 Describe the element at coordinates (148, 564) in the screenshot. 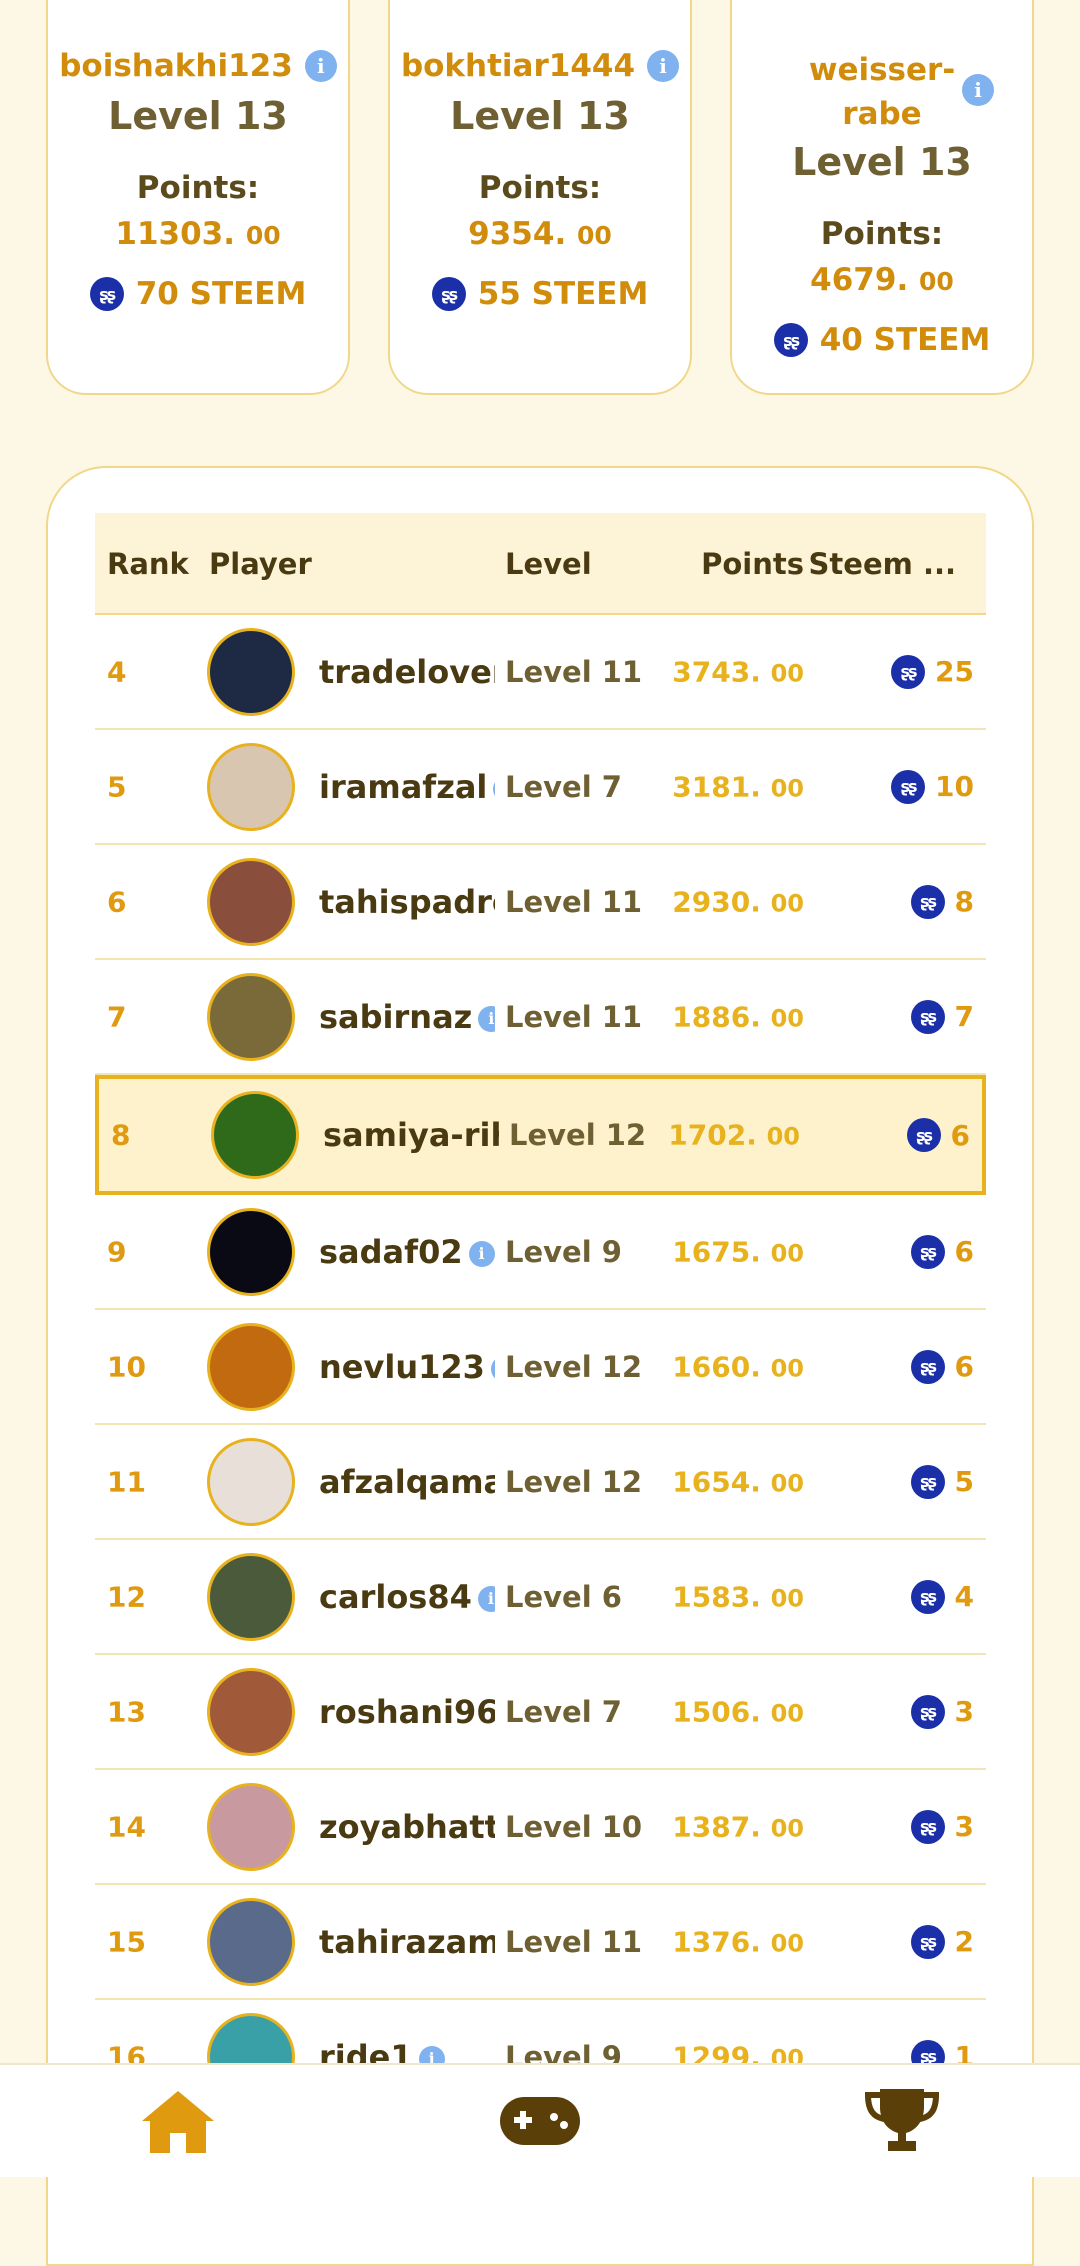

I see `header-rank: Rank` at that location.